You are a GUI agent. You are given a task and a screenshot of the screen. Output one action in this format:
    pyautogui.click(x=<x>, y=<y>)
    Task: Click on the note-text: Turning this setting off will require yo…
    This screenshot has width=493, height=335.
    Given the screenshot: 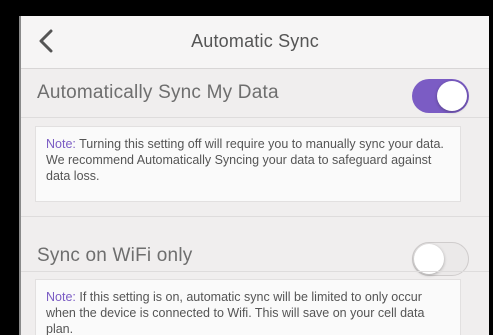 What is the action you would take?
    pyautogui.click(x=245, y=160)
    